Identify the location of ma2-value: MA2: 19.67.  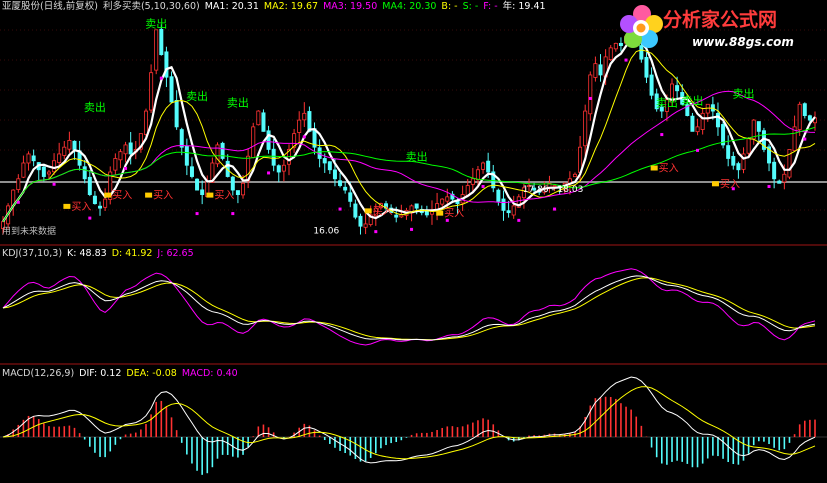
(291, 6).